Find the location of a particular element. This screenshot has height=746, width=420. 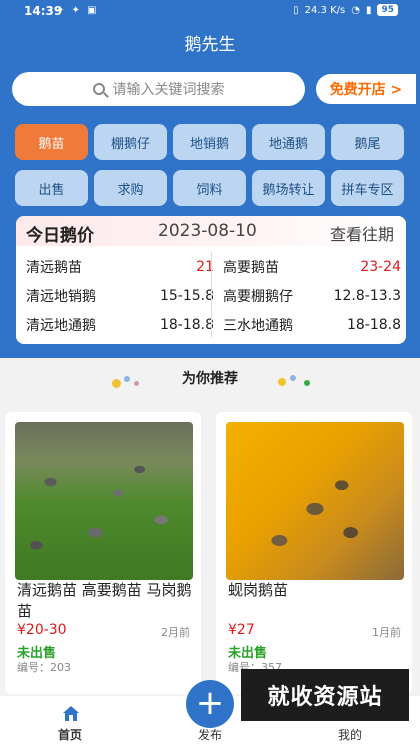

category-farm-transfer: 鹅场转让 is located at coordinates (288, 188).